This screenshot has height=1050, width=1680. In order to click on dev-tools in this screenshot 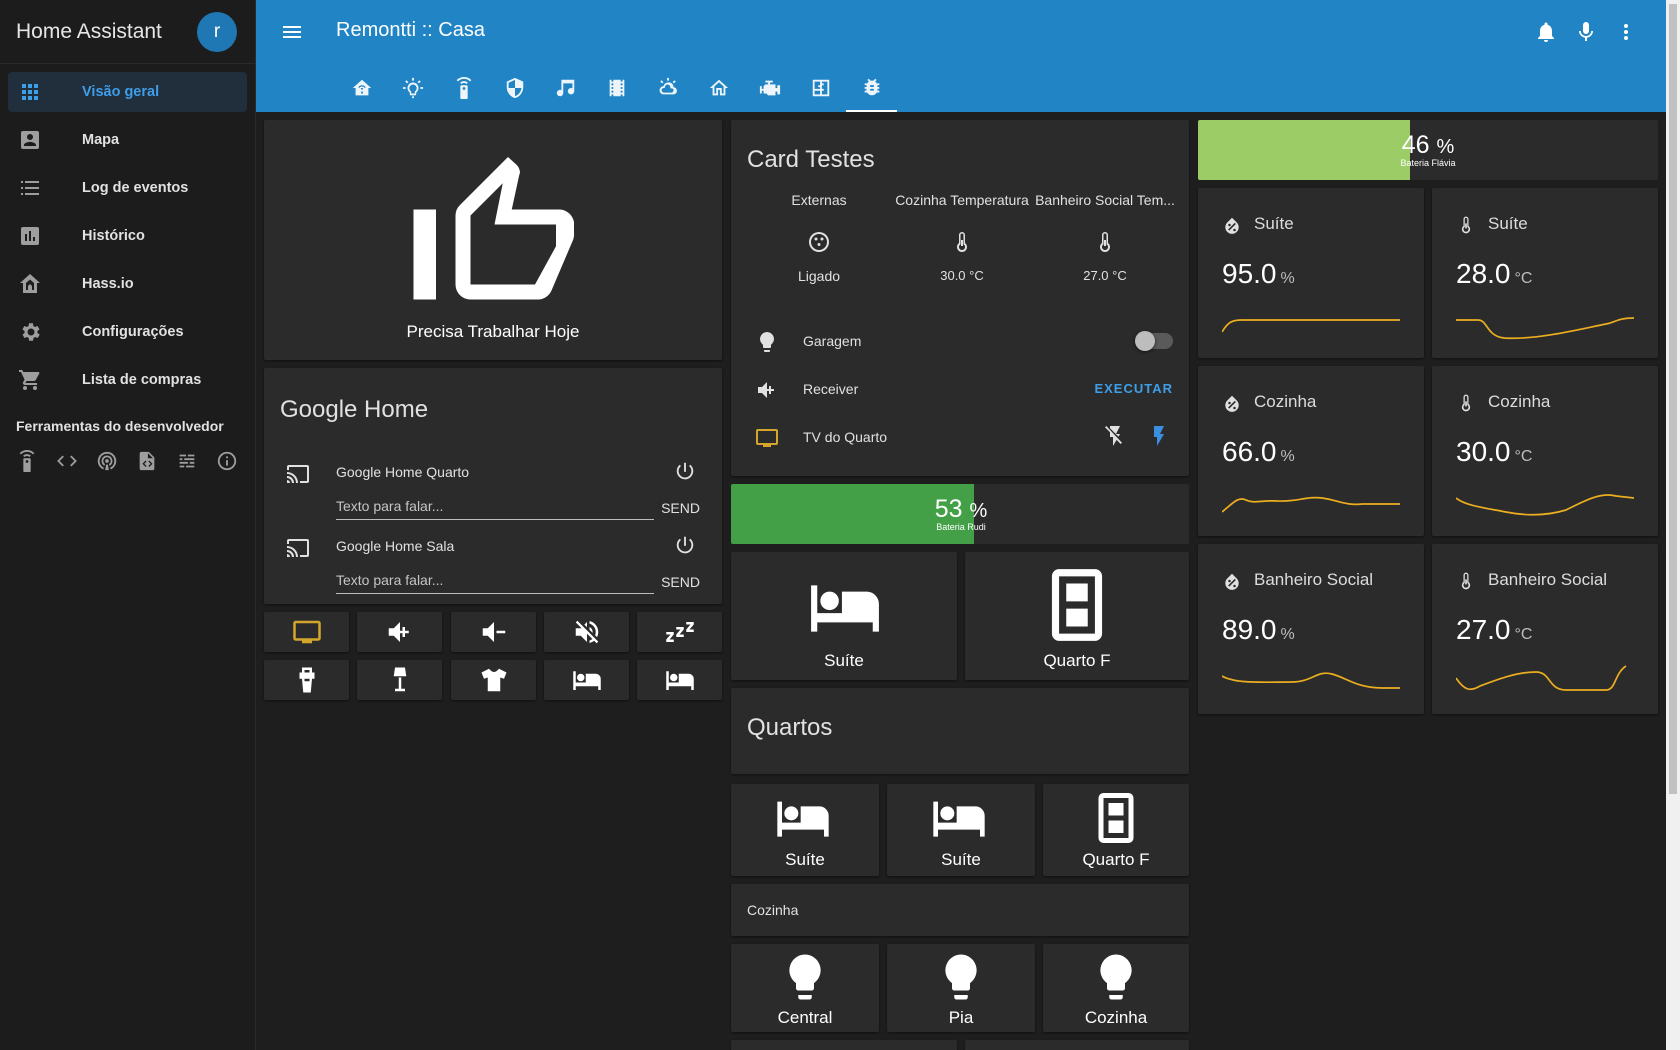, I will do `click(127, 453)`.